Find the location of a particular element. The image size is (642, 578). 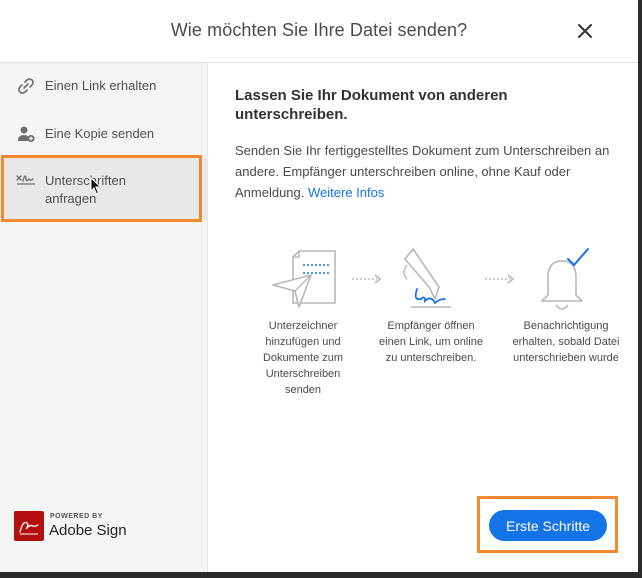

sidebar-item-send-copy: Eine Kopie senden is located at coordinates (103, 134).